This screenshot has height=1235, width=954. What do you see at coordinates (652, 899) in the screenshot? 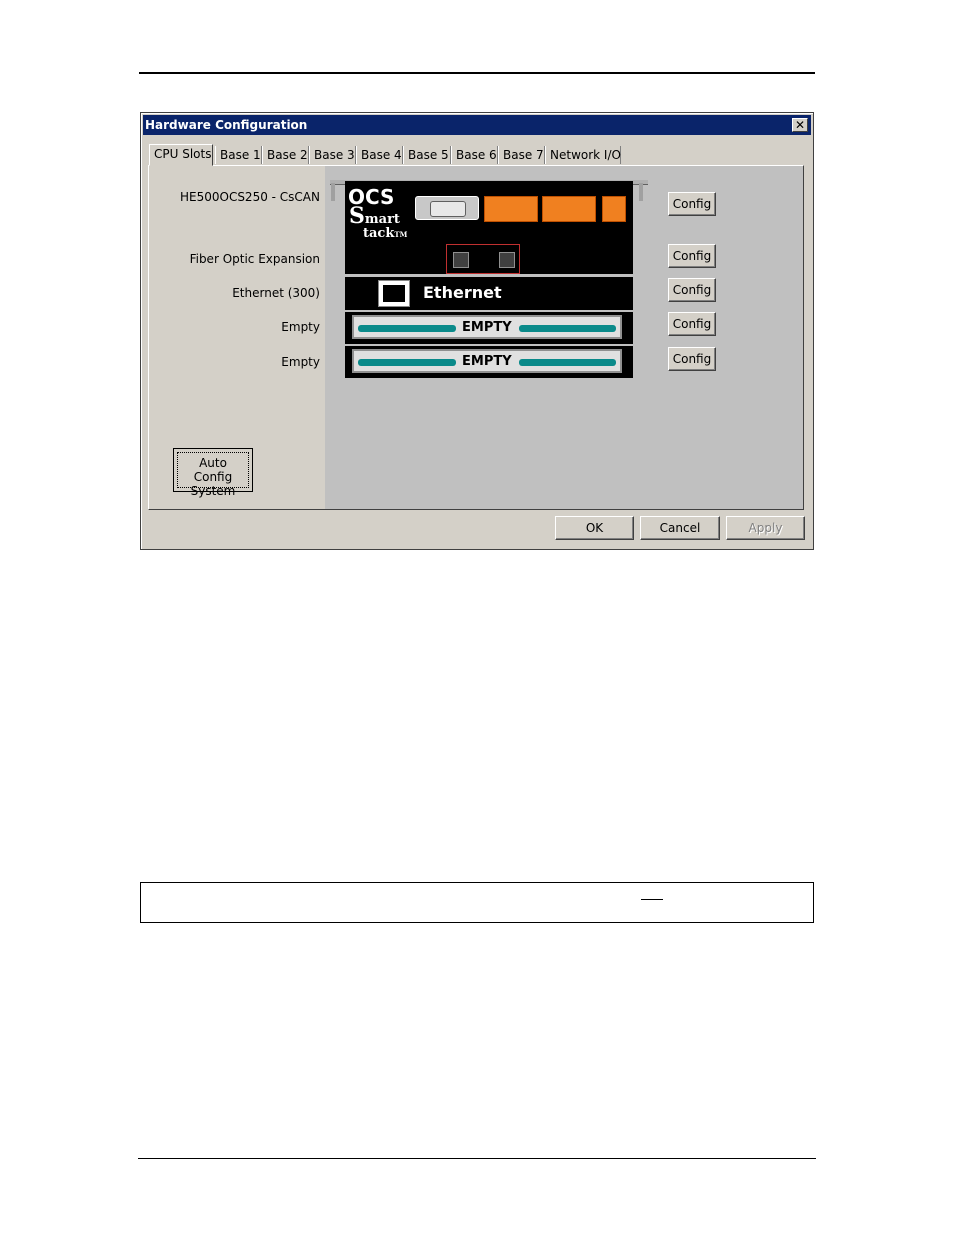
I see `note-underline` at bounding box center [652, 899].